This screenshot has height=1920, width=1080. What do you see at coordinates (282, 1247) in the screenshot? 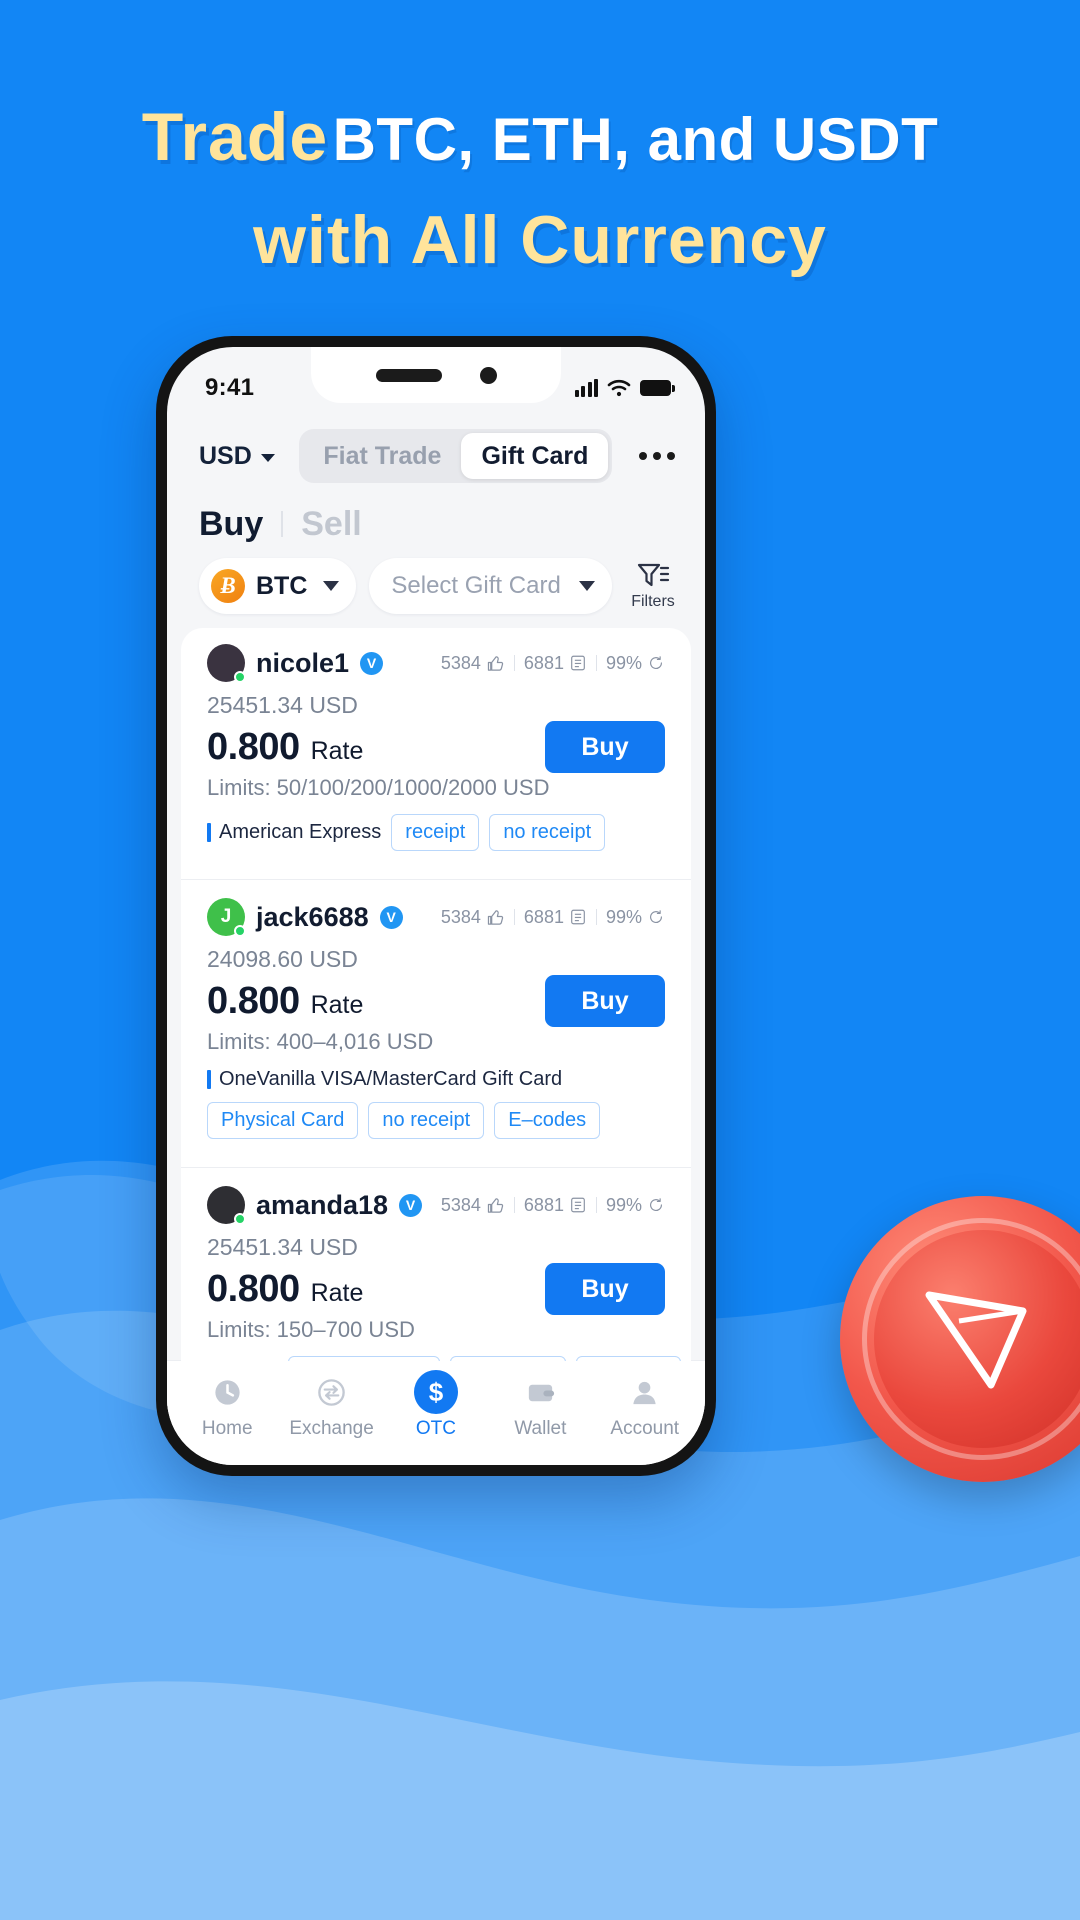
I see `offer-price: 25451.34 USD` at bounding box center [282, 1247].